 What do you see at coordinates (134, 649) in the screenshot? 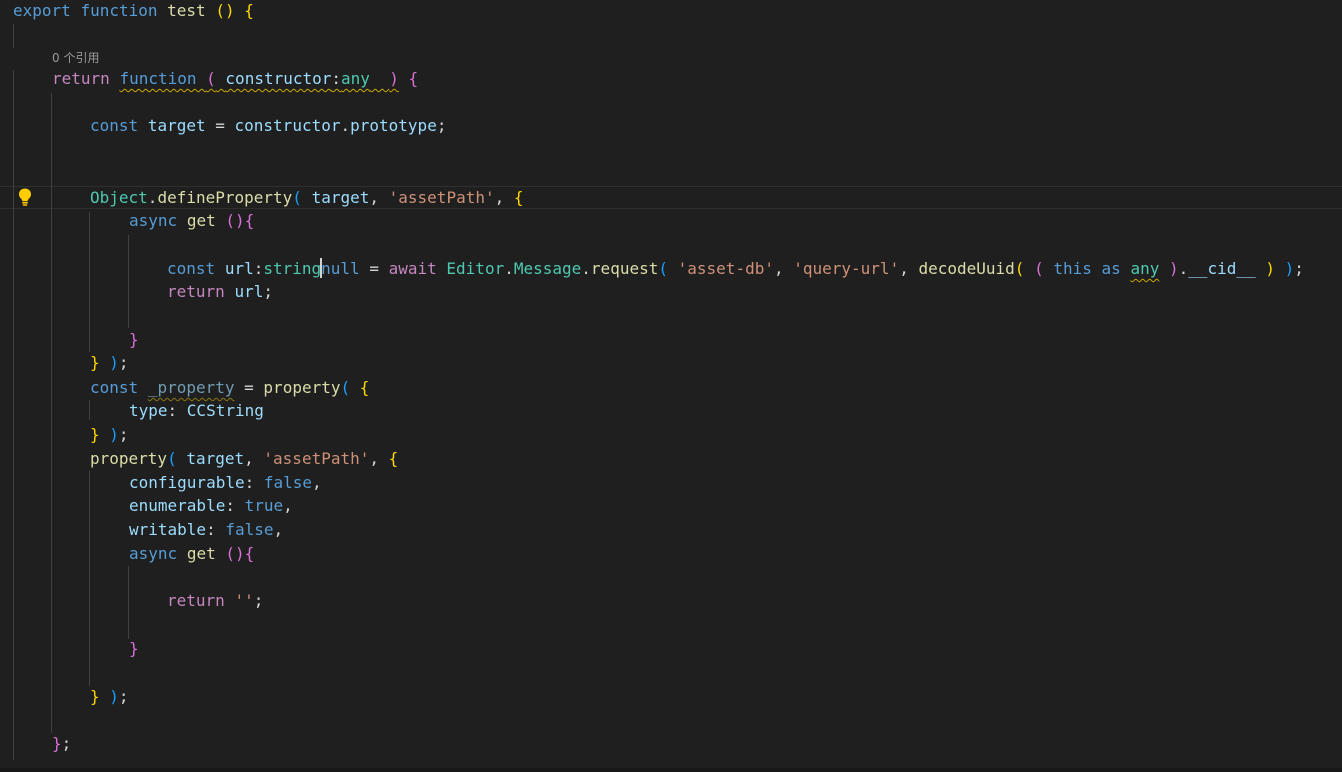
I see `code-line-19: }` at bounding box center [134, 649].